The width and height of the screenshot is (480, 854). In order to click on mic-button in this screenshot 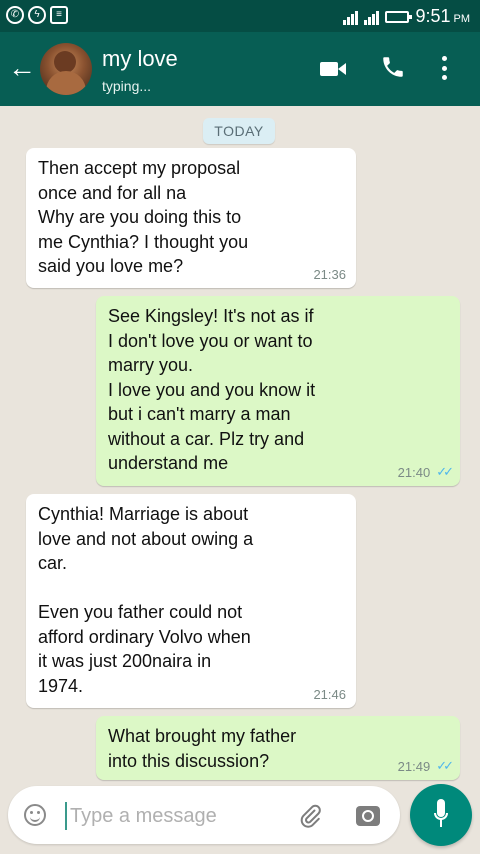, I will do `click(441, 815)`.